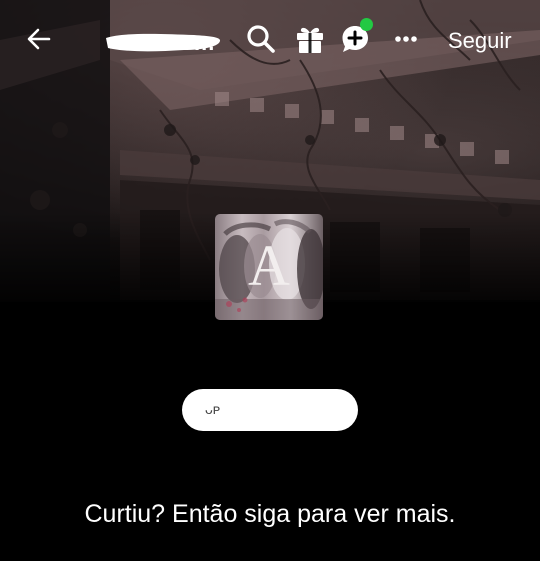  I want to click on back-button, so click(39, 39).